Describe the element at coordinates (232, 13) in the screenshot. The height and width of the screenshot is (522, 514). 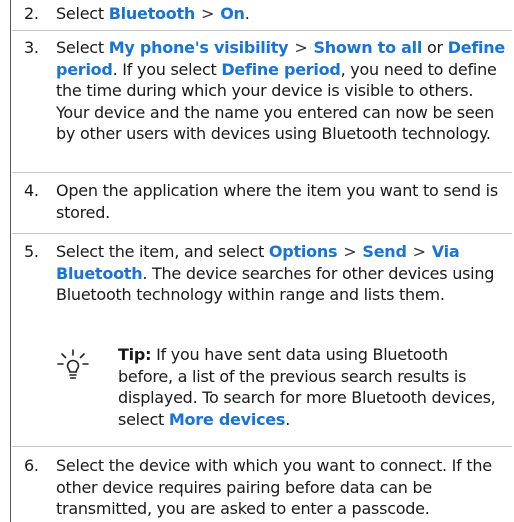
I see `on-link: On` at that location.